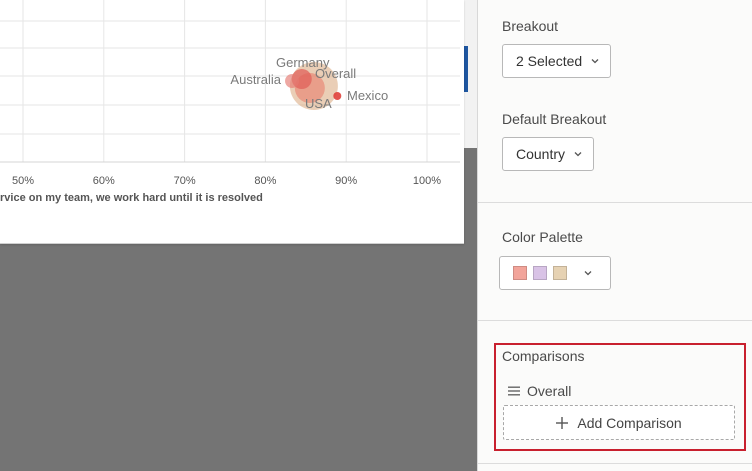 The width and height of the screenshot is (752, 471). Describe the element at coordinates (554, 119) in the screenshot. I see `default-breakout-label: Default Breakout` at that location.